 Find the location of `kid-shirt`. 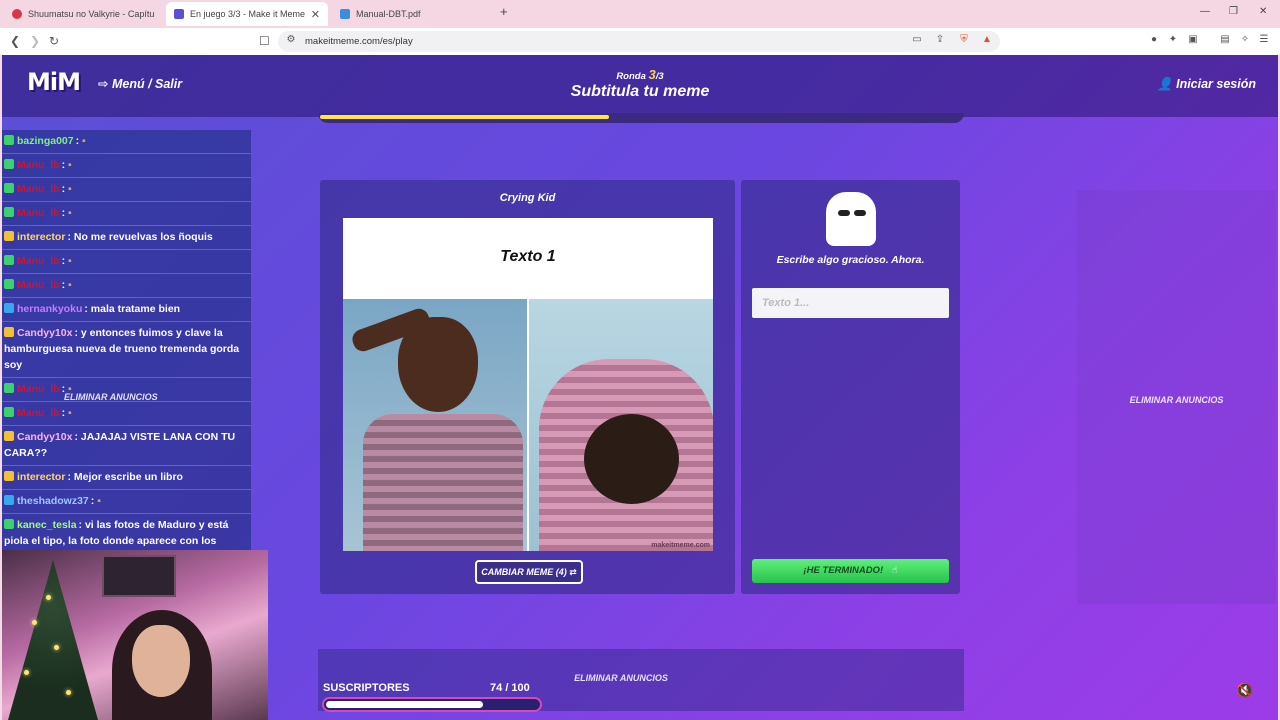

kid-shirt is located at coordinates (443, 482).